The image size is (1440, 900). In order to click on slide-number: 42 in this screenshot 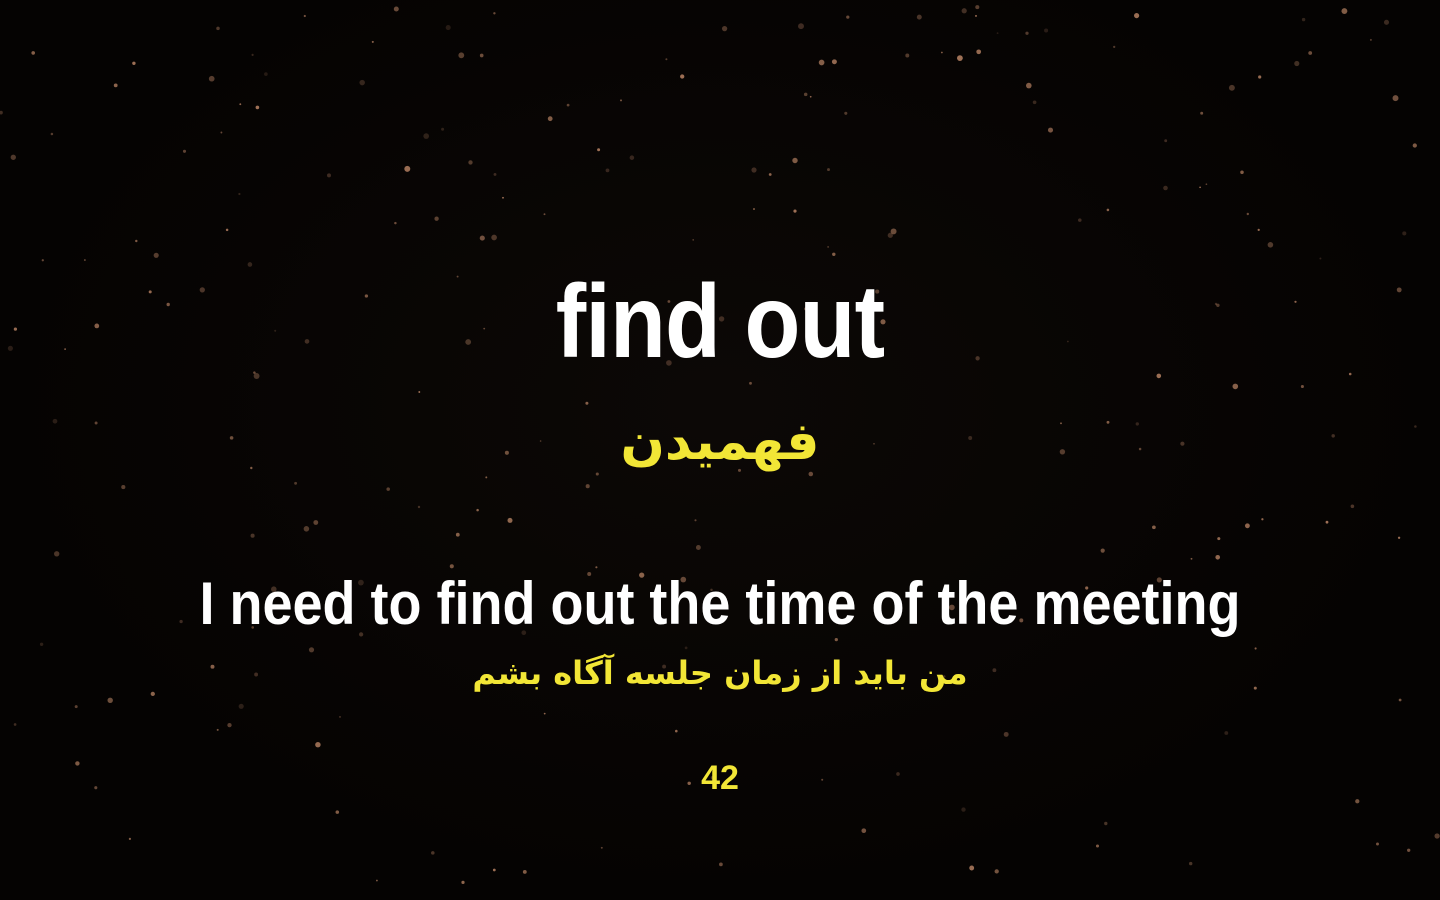, I will do `click(720, 778)`.